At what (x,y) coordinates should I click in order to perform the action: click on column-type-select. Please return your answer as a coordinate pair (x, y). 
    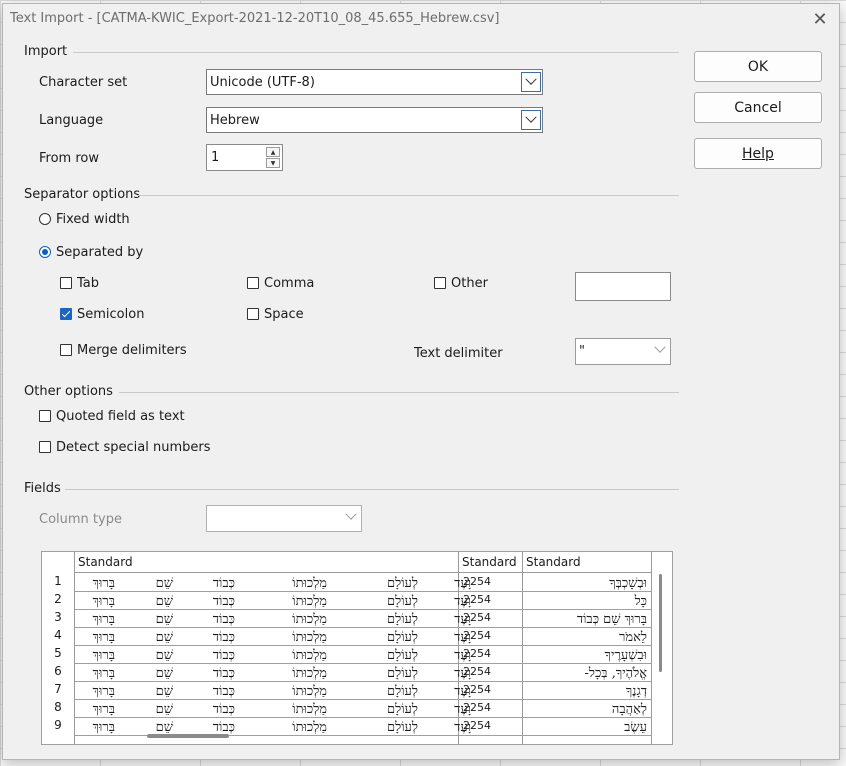
    Looking at the image, I should click on (284, 518).